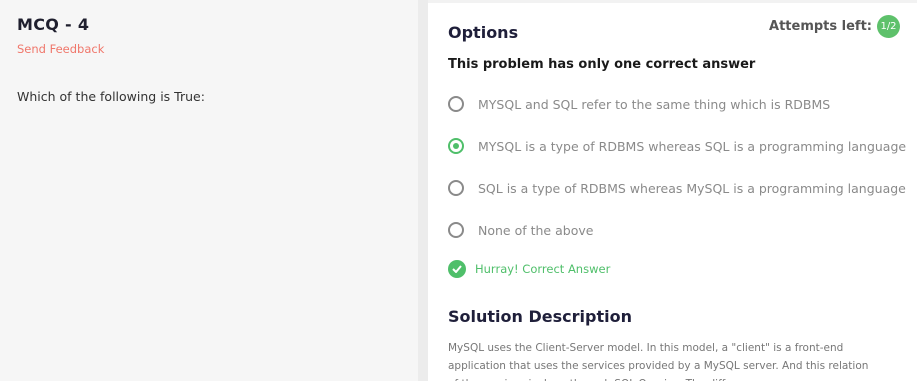  Describe the element at coordinates (60, 49) in the screenshot. I see `send-feedback-link: Send Feedback` at that location.